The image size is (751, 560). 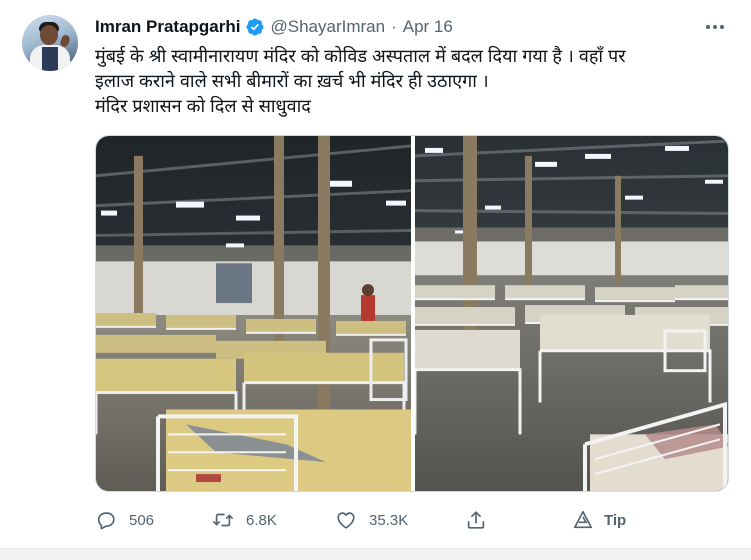 I want to click on timeline-divider, so click(x=375, y=554).